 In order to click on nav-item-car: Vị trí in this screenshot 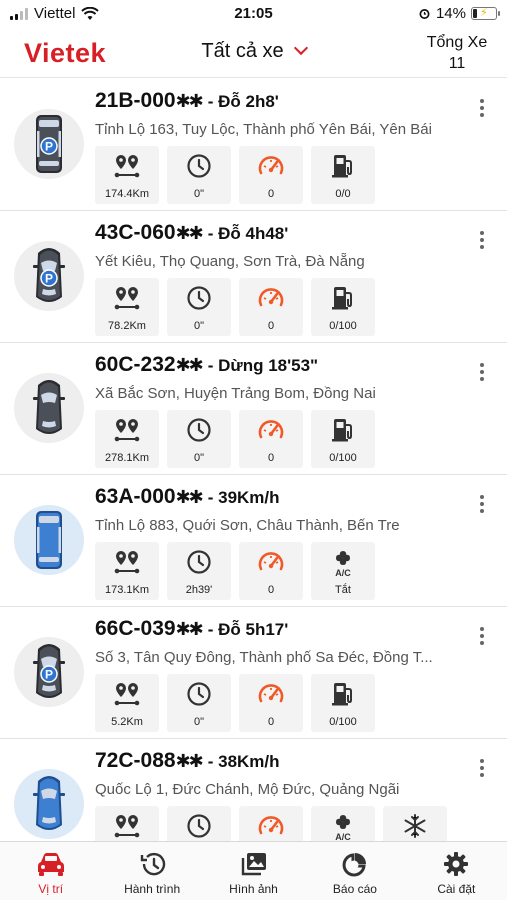, I will do `click(50, 871)`.